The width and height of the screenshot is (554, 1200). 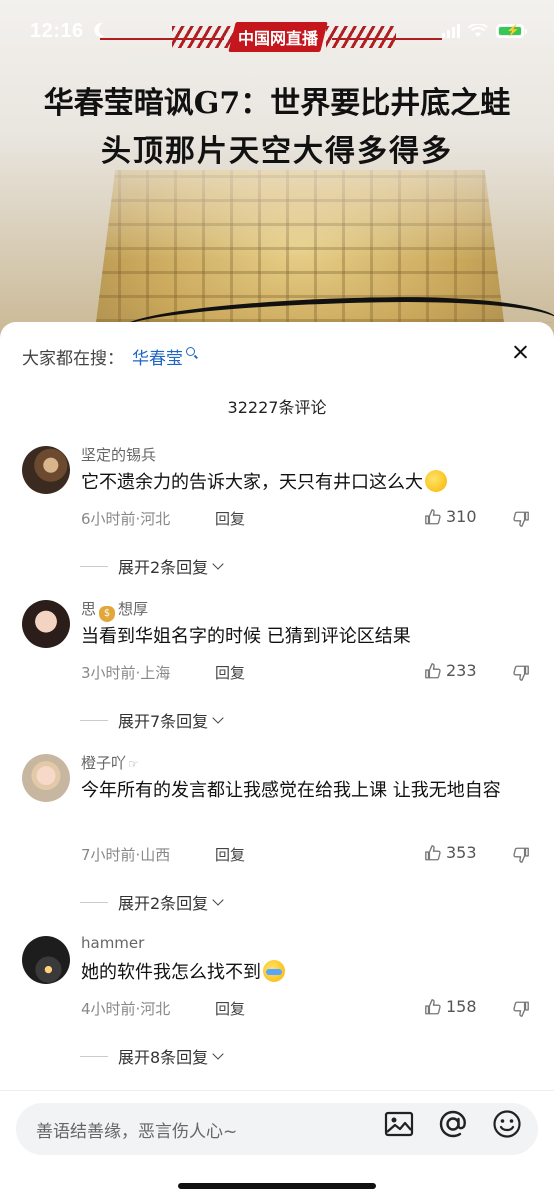 I want to click on comment-text: 它不遗余力的告诉大家，天只有井口这么大, so click(x=301, y=483).